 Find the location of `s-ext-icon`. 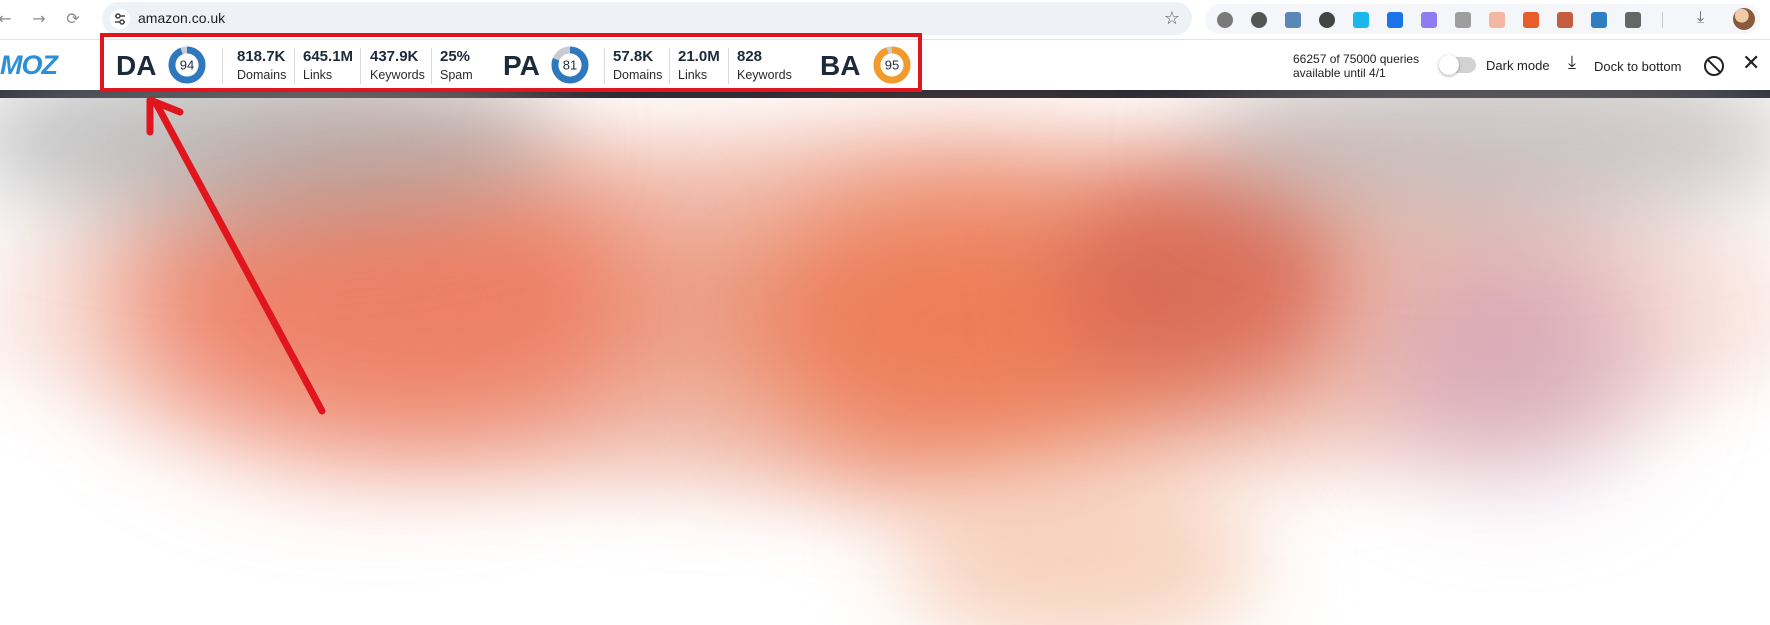

s-ext-icon is located at coordinates (1599, 20).